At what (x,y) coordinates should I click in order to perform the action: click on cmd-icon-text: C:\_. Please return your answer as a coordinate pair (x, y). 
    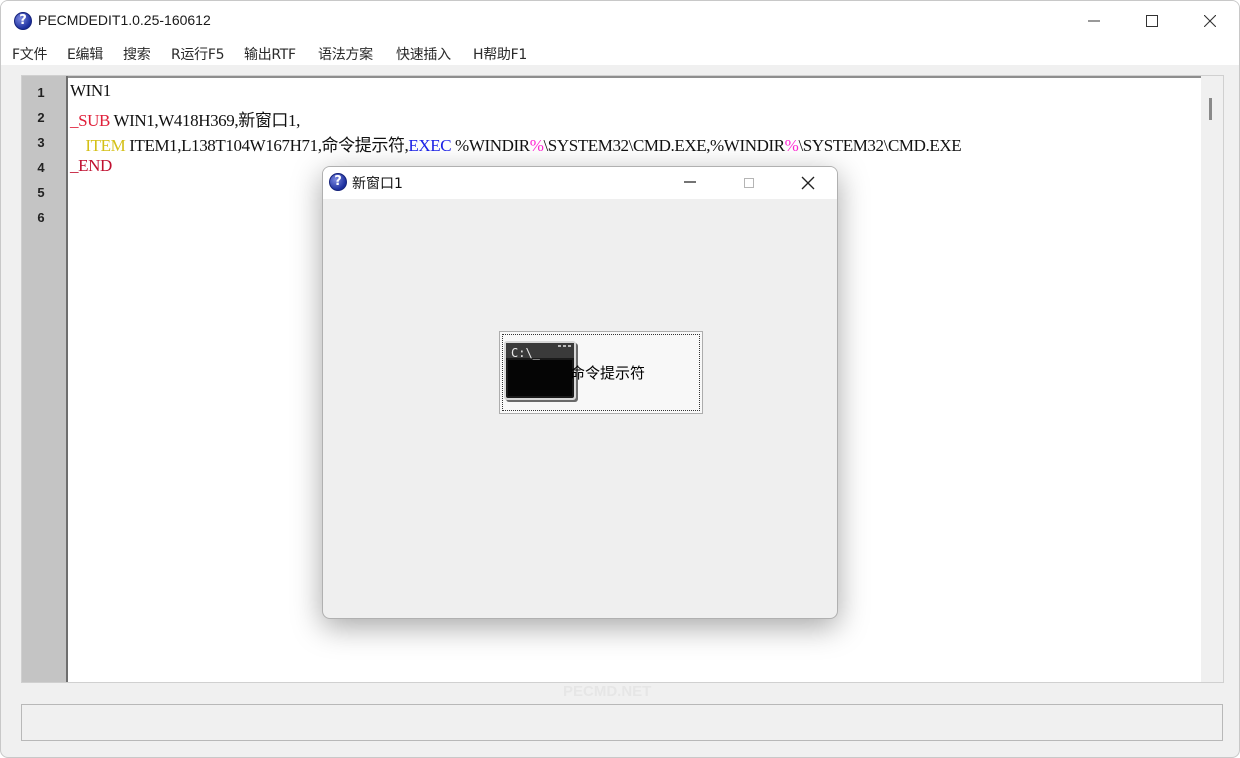
    Looking at the image, I should click on (526, 353).